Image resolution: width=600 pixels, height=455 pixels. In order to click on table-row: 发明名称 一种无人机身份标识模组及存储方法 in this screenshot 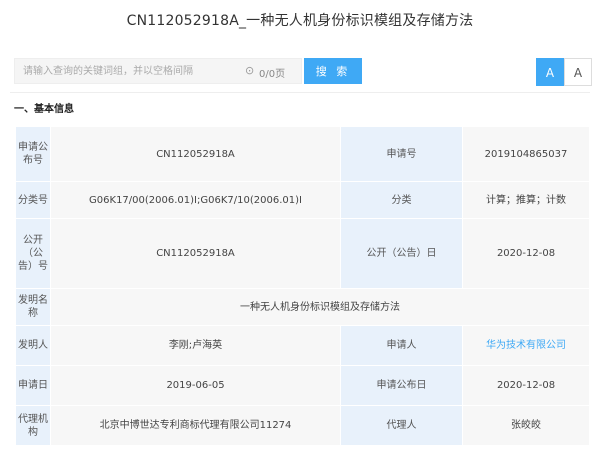, I will do `click(302, 307)`.